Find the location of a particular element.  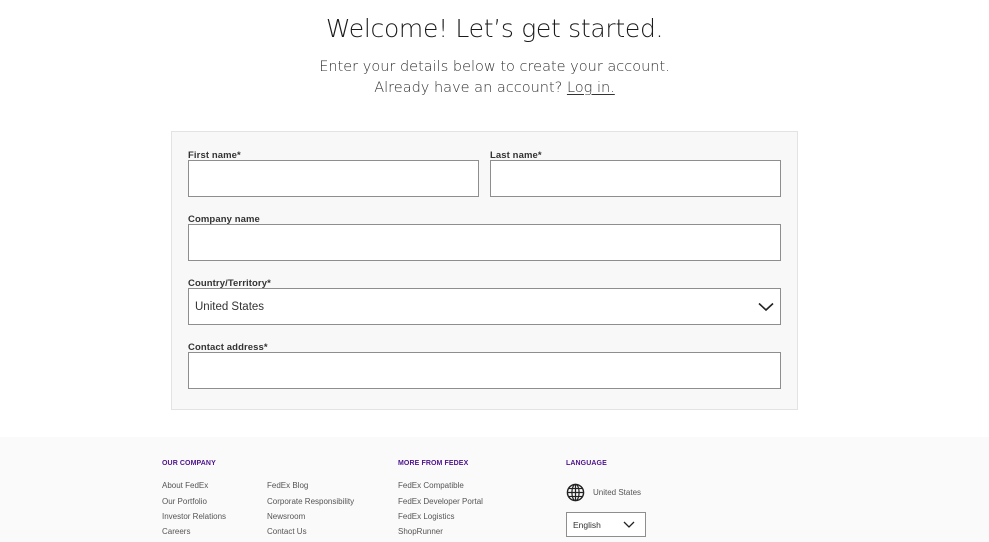

footer-heading-more-from-fedex: MORE FROM FEDEX is located at coordinates (433, 463).